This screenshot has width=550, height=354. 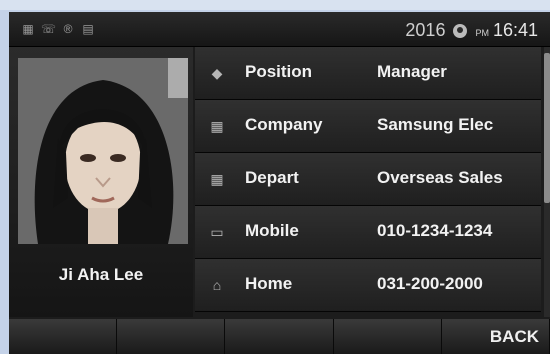 I want to click on detail-row-position: ◆ Position Manager, so click(x=368, y=73).